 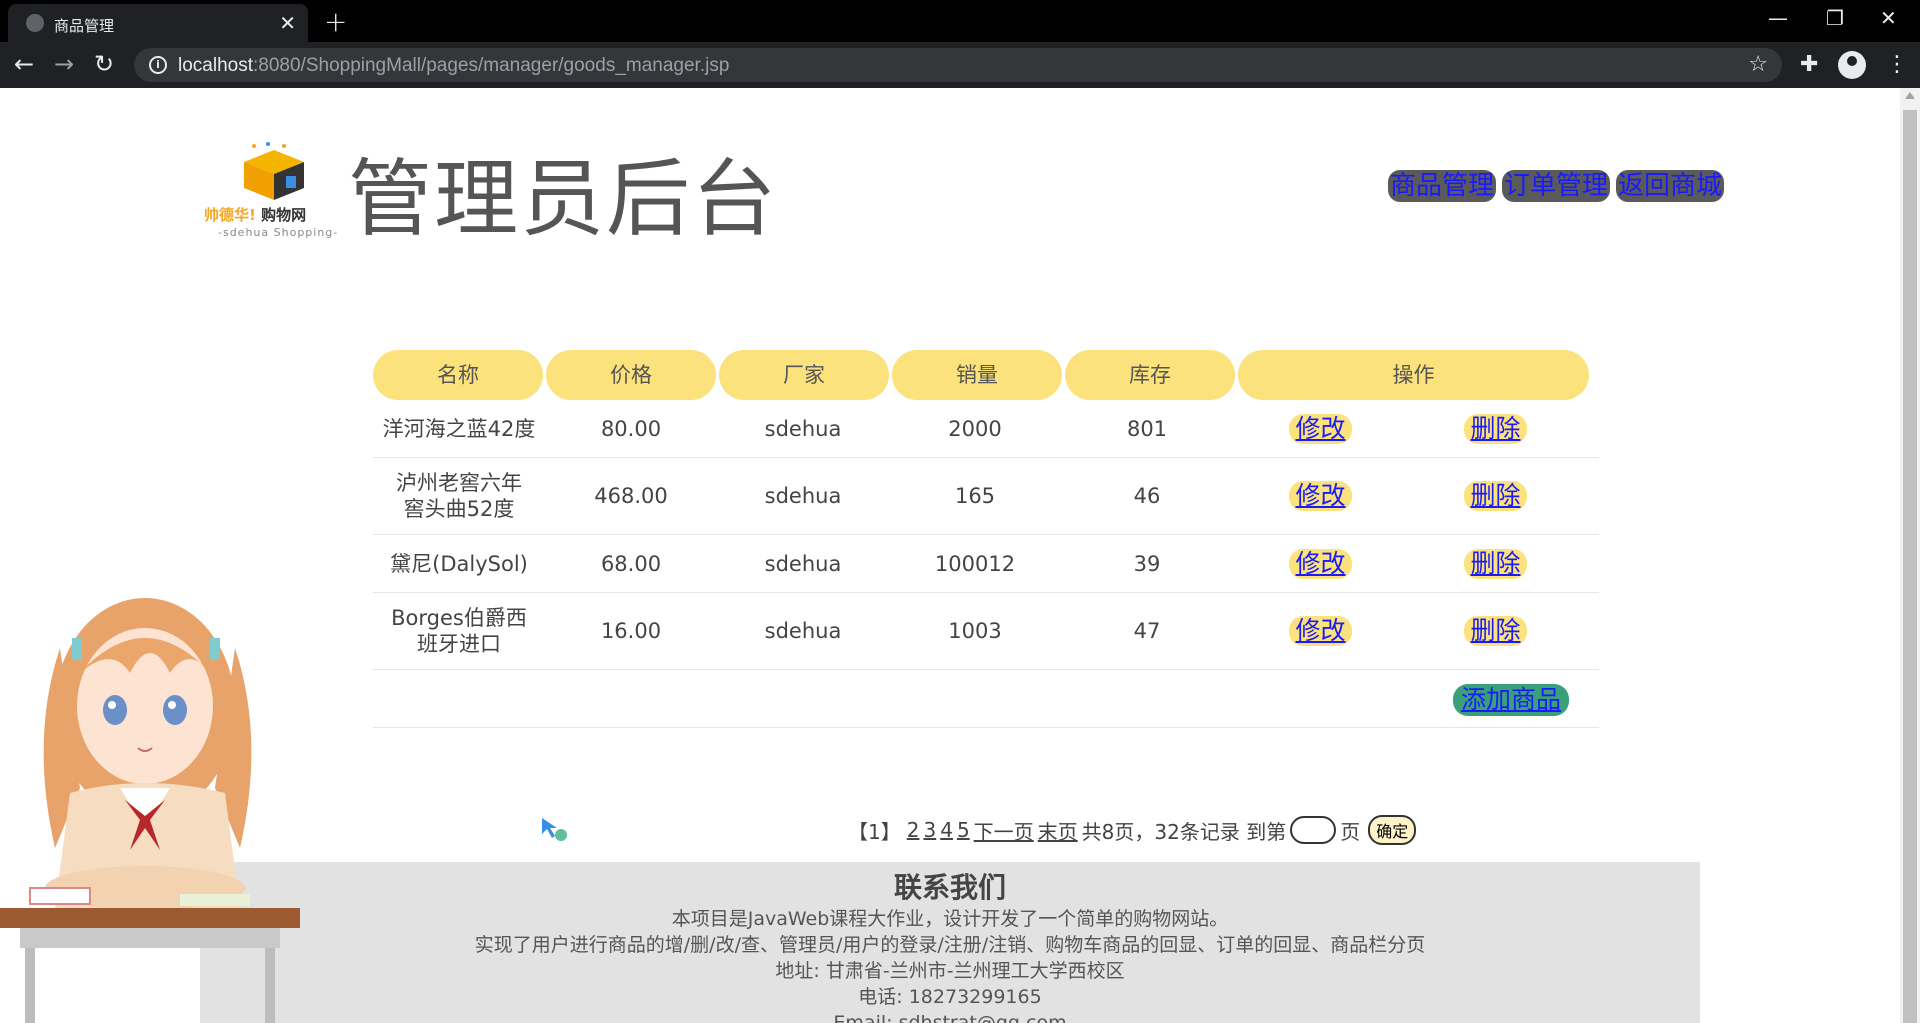 I want to click on table-row: 泸州老窖六年窖头曲52度 468.00 sdehua 165 46 修改 删除, so click(x=986, y=496).